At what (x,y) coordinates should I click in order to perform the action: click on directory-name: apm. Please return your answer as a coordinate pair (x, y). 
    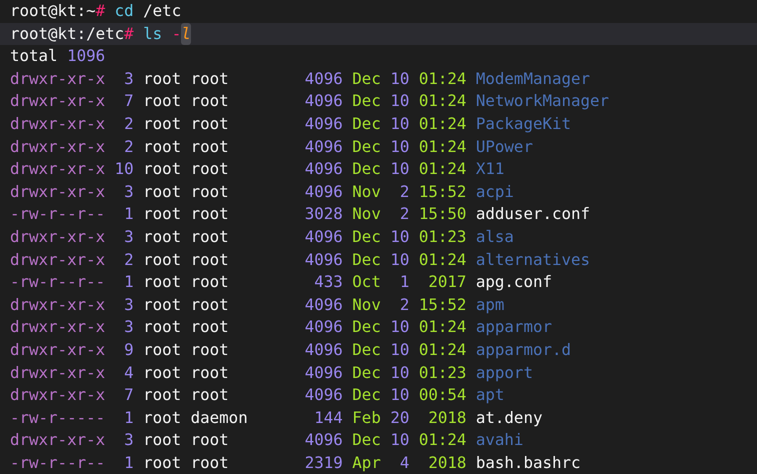
    Looking at the image, I should click on (490, 305).